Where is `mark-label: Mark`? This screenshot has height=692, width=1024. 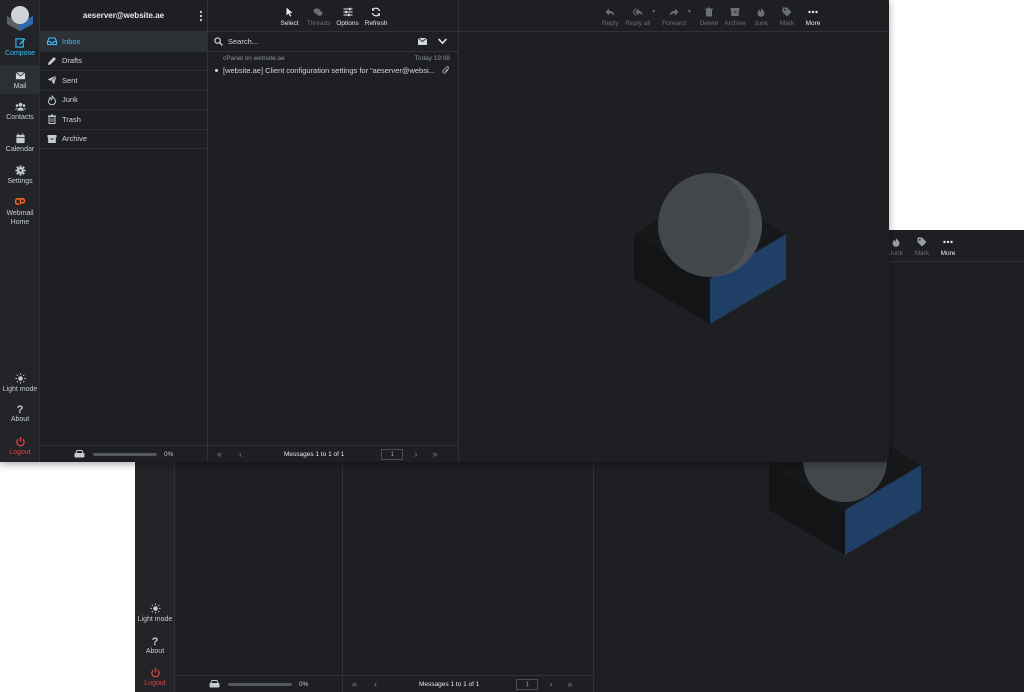 mark-label: Mark is located at coordinates (922, 253).